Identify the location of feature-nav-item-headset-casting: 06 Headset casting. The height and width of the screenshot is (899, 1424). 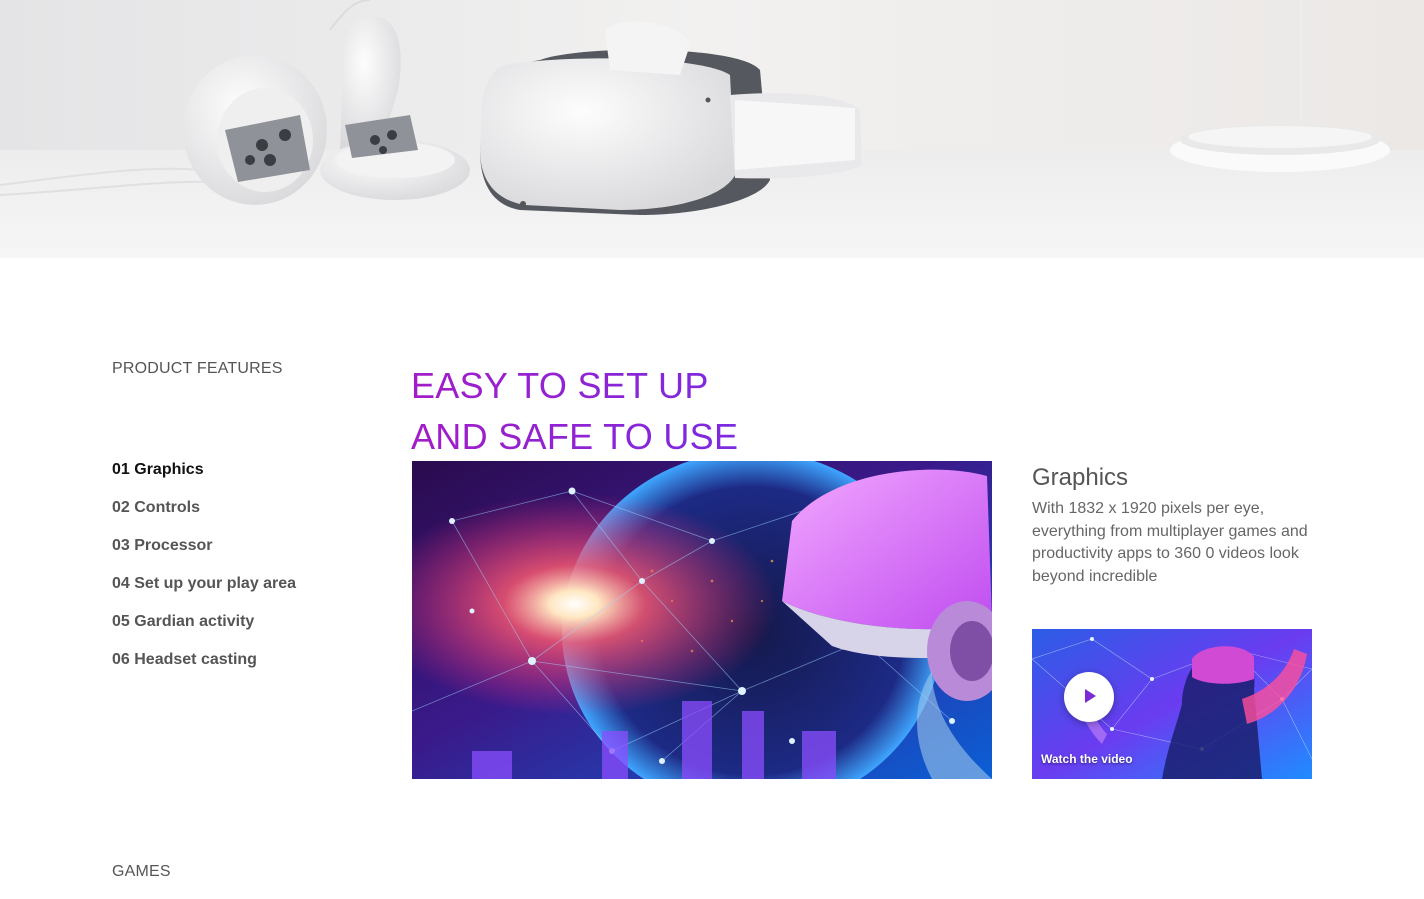
(204, 669).